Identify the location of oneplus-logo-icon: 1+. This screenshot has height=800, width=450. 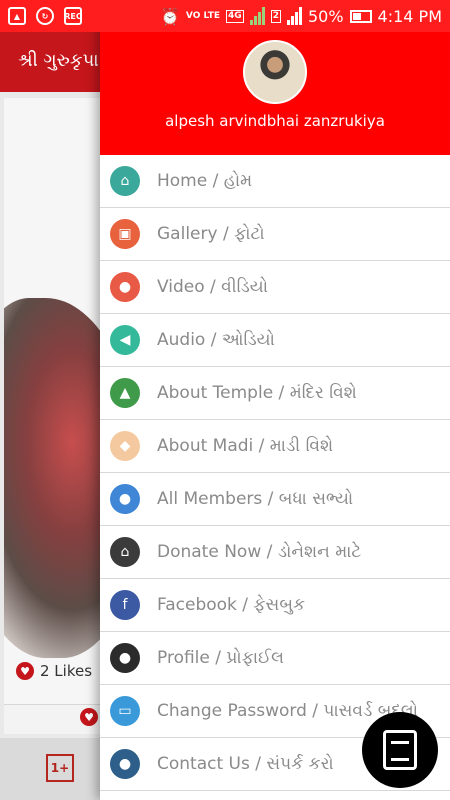
(60, 768).